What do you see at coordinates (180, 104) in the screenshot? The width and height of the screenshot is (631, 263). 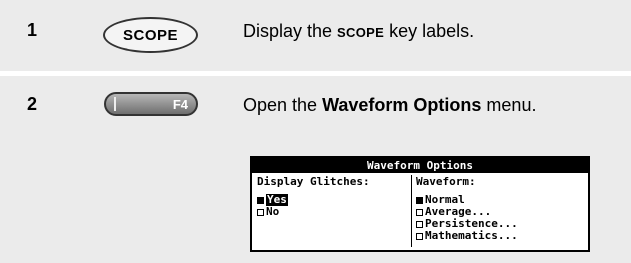 I see `f4-key-label: F4` at bounding box center [180, 104].